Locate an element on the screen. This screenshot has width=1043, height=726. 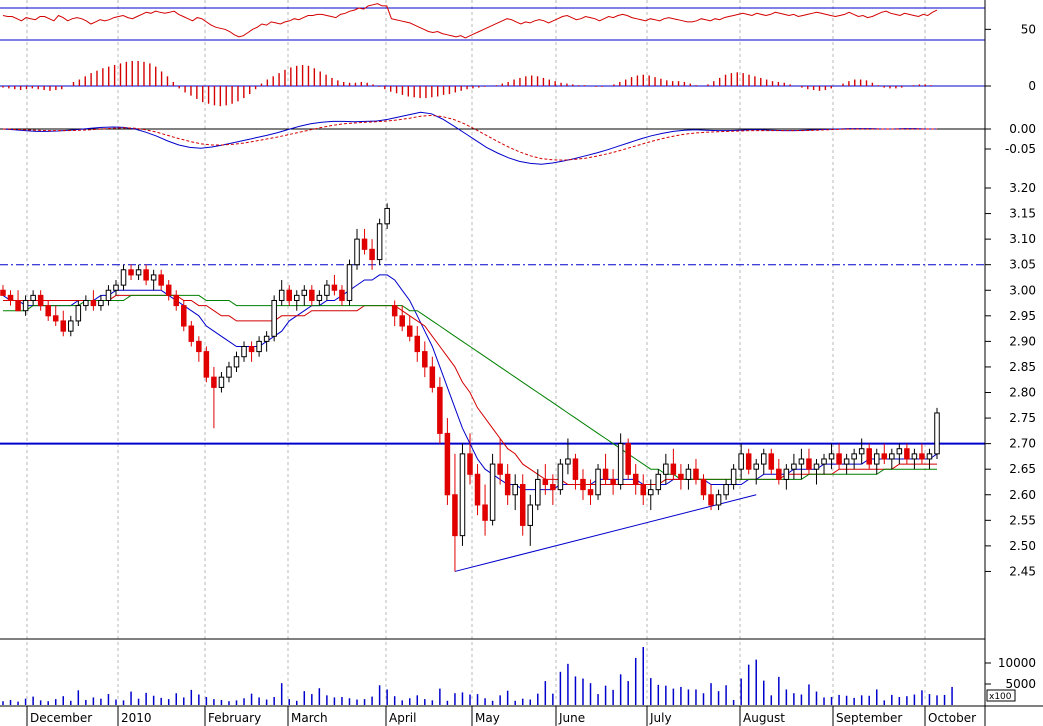
price-tick-label: 2.70 is located at coordinates (1022, 444).